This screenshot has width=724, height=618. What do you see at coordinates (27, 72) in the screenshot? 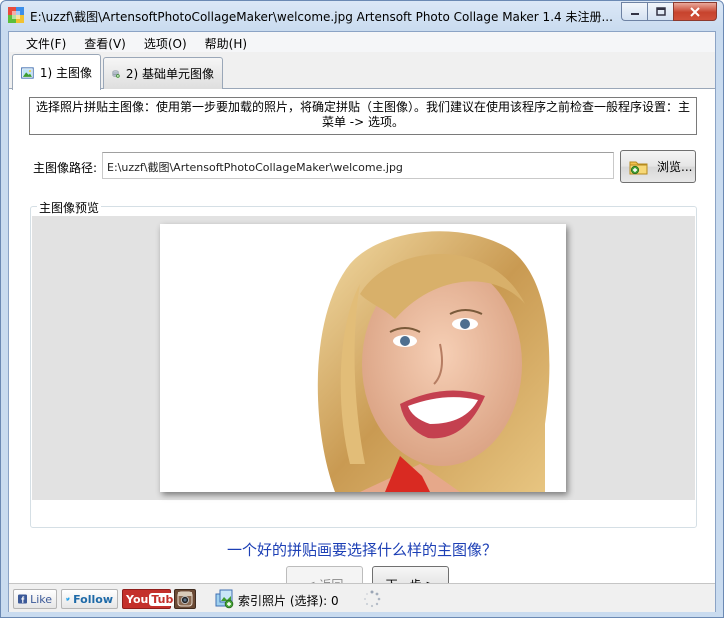
I see `image-icon` at bounding box center [27, 72].